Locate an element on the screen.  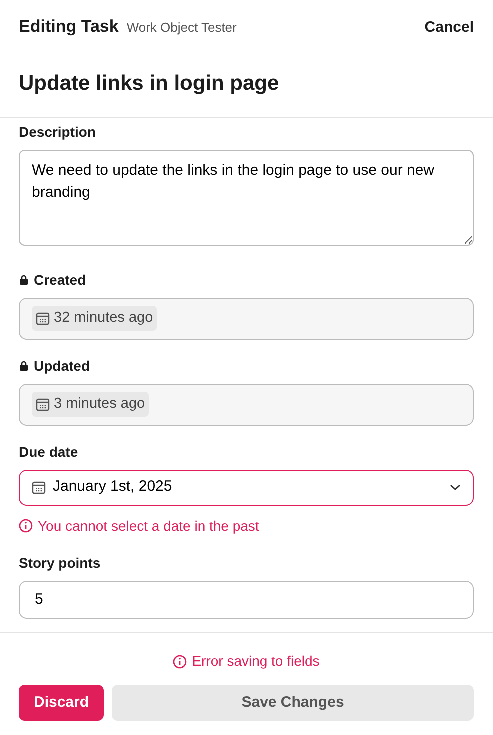
header-title: Editing Task is located at coordinates (69, 27).